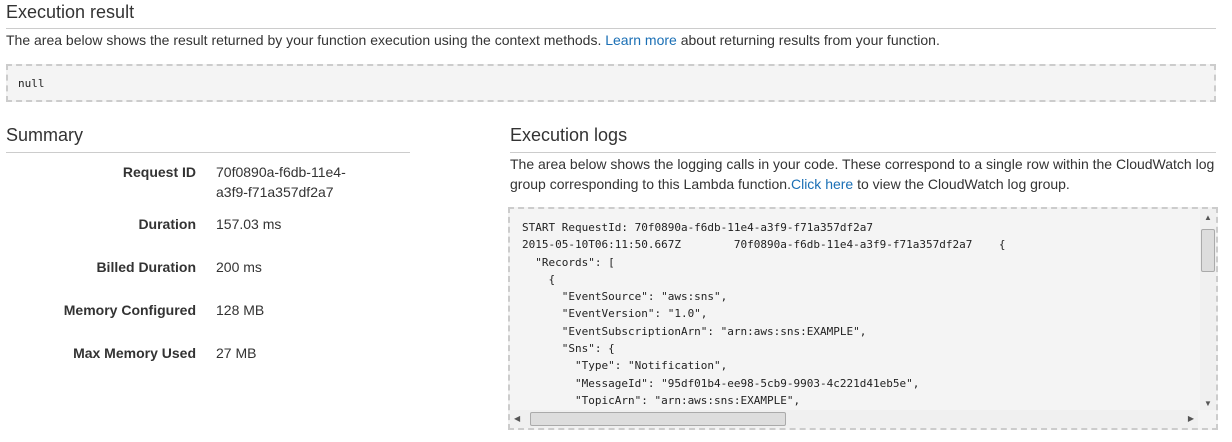 The height and width of the screenshot is (442, 1232). I want to click on scroll-up-icon: ▲, so click(1208, 217).